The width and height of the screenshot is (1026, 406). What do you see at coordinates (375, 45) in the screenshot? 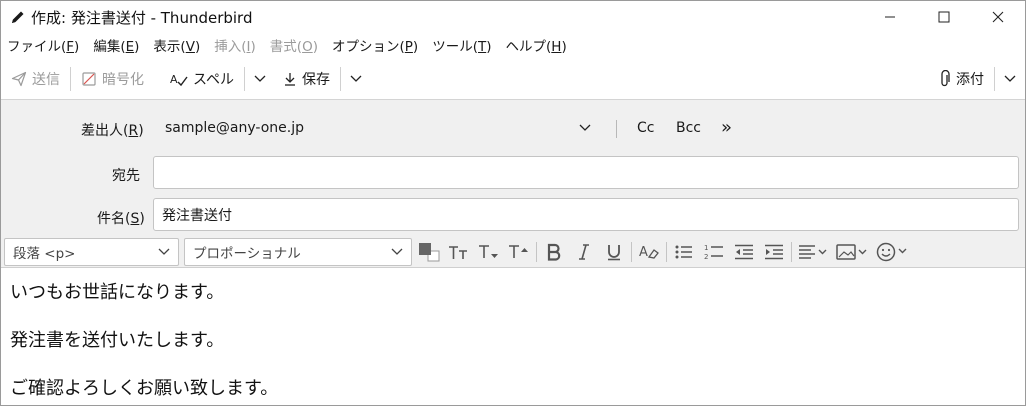
I see `menu-options: オプション(P)` at bounding box center [375, 45].